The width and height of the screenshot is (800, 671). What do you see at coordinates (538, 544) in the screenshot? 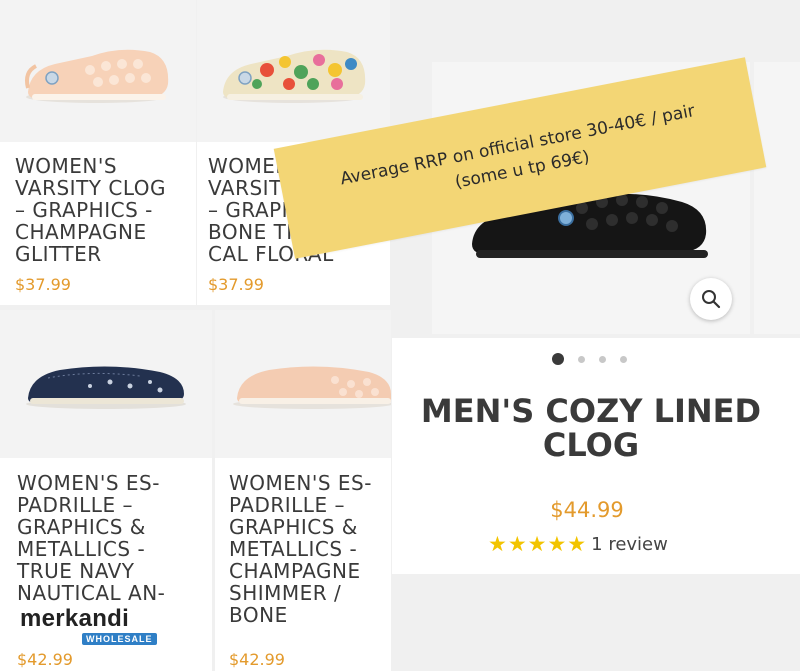
I see `star-rating: ★★★★★` at bounding box center [538, 544].